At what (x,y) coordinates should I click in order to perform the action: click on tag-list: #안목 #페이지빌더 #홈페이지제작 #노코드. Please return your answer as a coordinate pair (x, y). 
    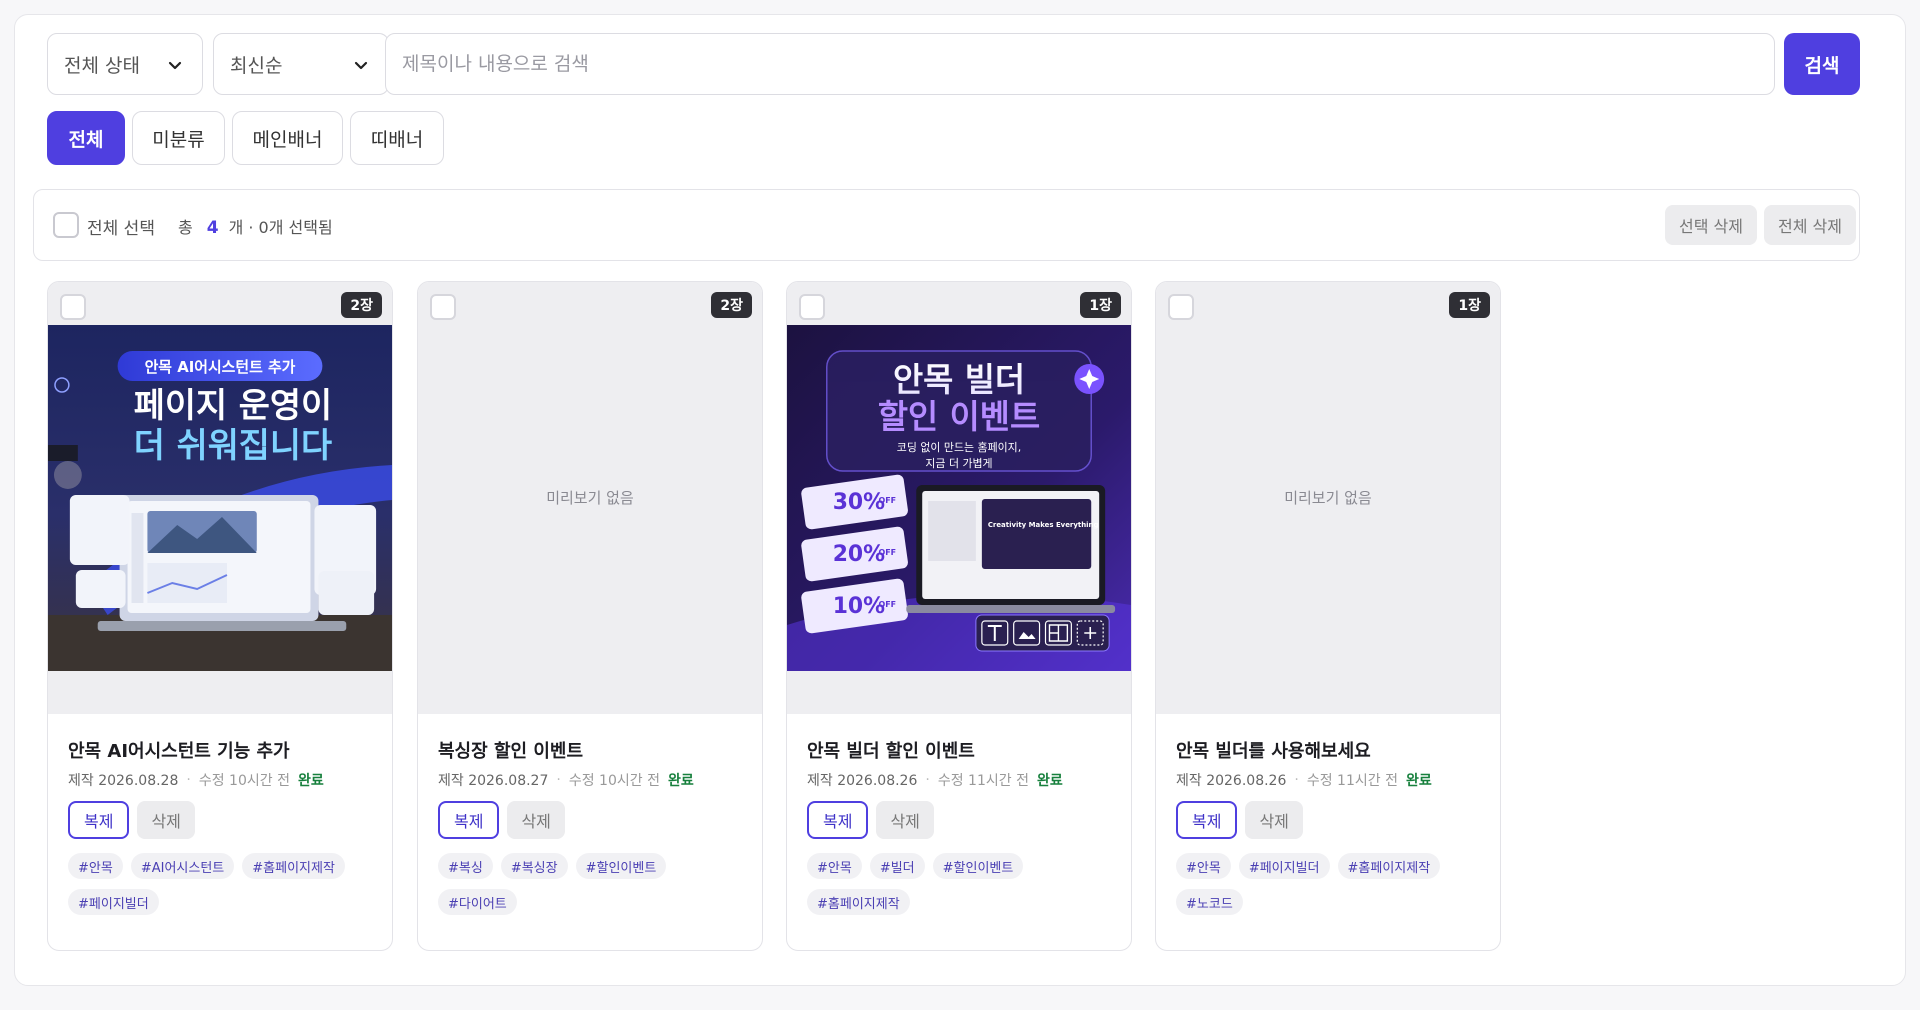
    Looking at the image, I should click on (1331, 884).